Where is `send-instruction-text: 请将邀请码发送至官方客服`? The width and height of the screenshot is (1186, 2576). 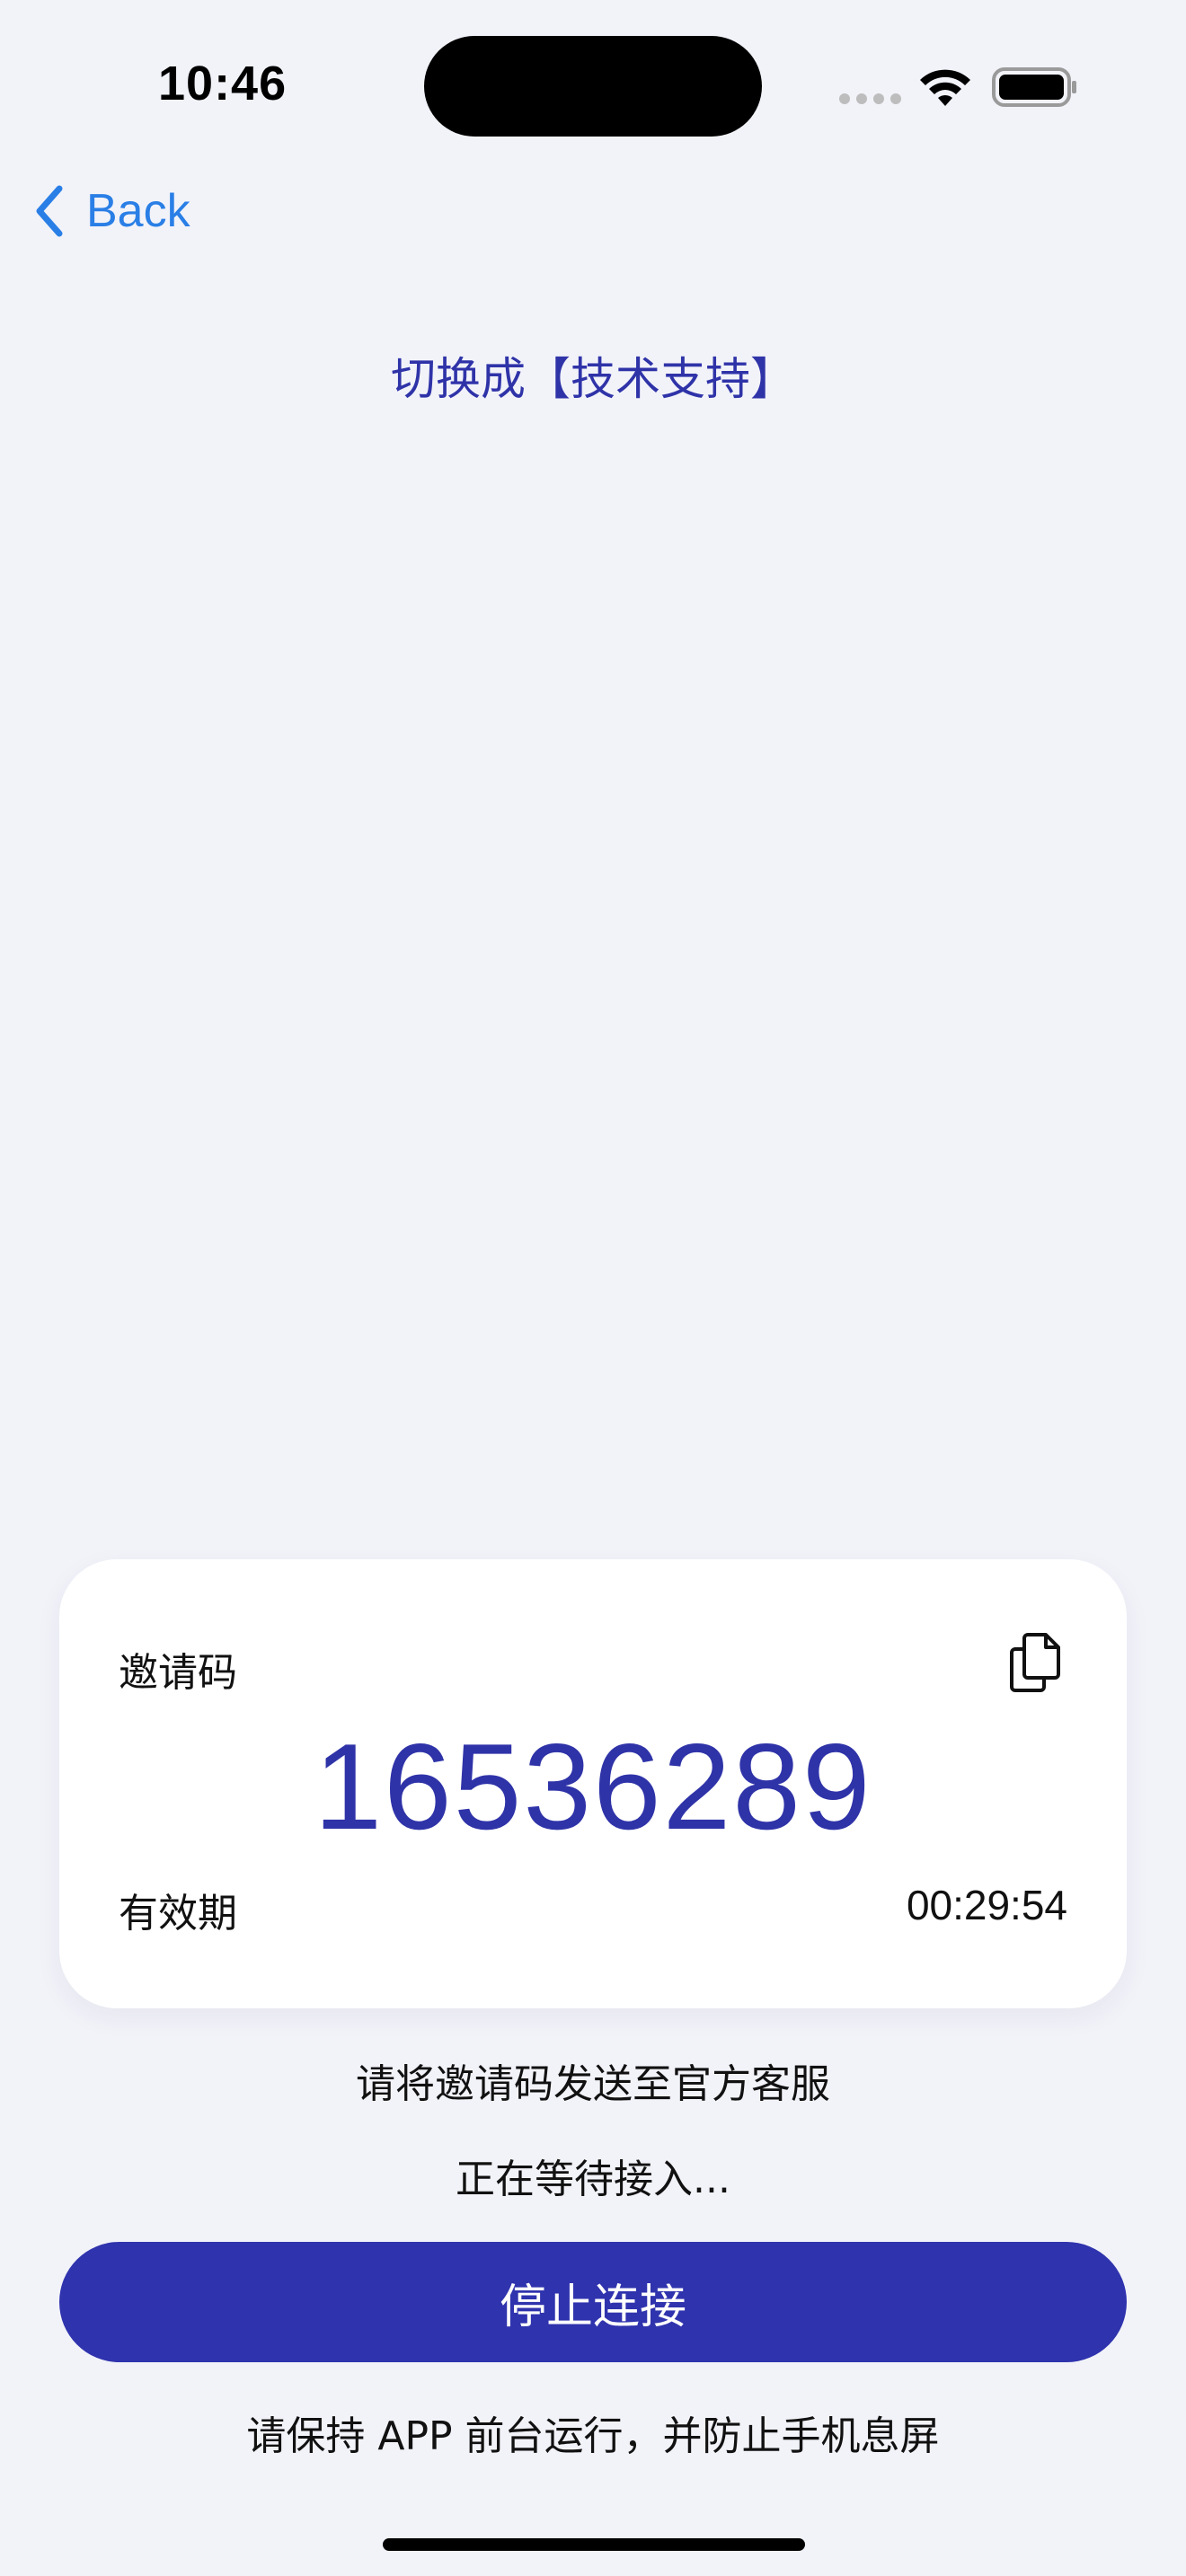
send-instruction-text: 请将邀请码发送至官方客服 is located at coordinates (593, 2084).